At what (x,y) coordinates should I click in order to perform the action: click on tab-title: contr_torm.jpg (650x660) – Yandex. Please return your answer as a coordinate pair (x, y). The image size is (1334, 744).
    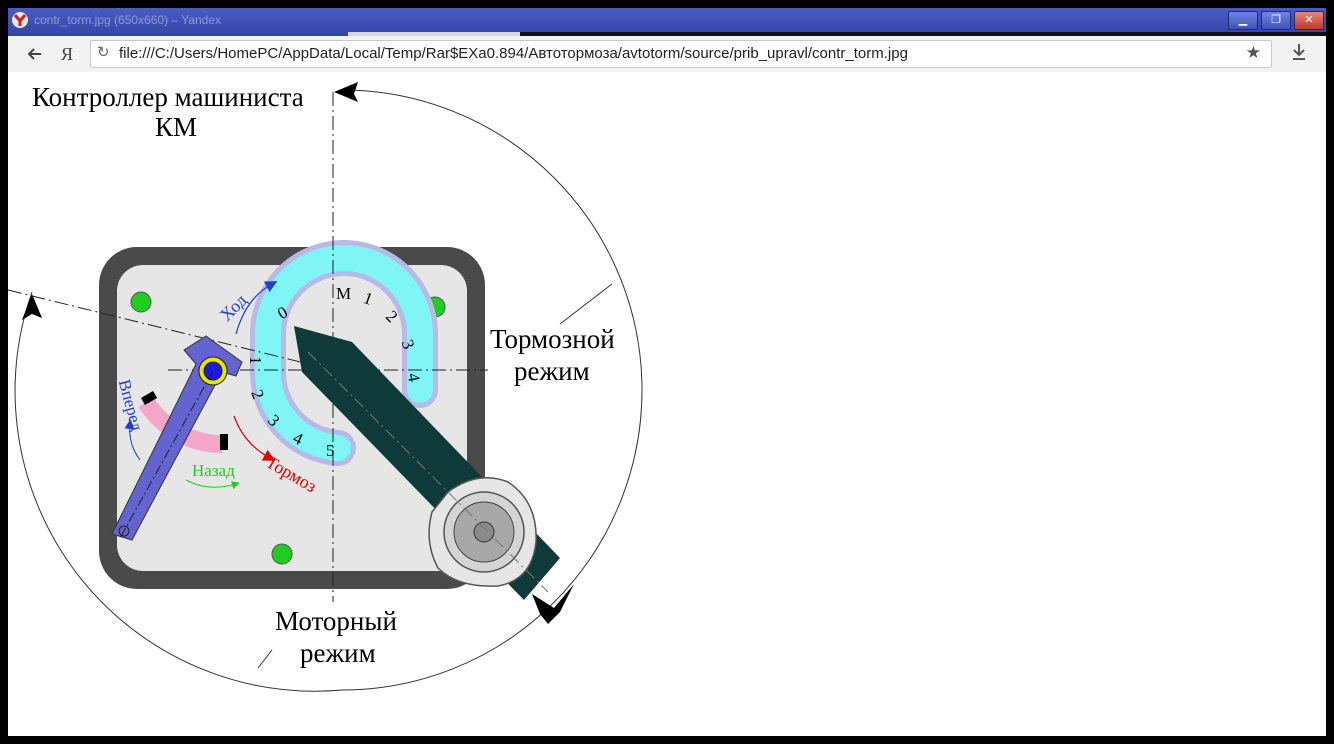
    Looking at the image, I should click on (128, 20).